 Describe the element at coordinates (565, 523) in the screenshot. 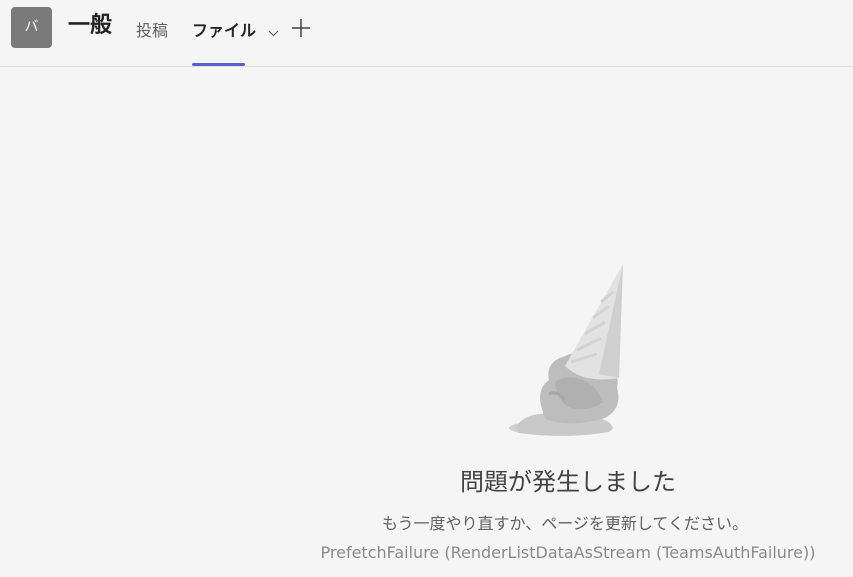

I see `error-message: もう一度やり直すか、ページを更新してください。` at that location.